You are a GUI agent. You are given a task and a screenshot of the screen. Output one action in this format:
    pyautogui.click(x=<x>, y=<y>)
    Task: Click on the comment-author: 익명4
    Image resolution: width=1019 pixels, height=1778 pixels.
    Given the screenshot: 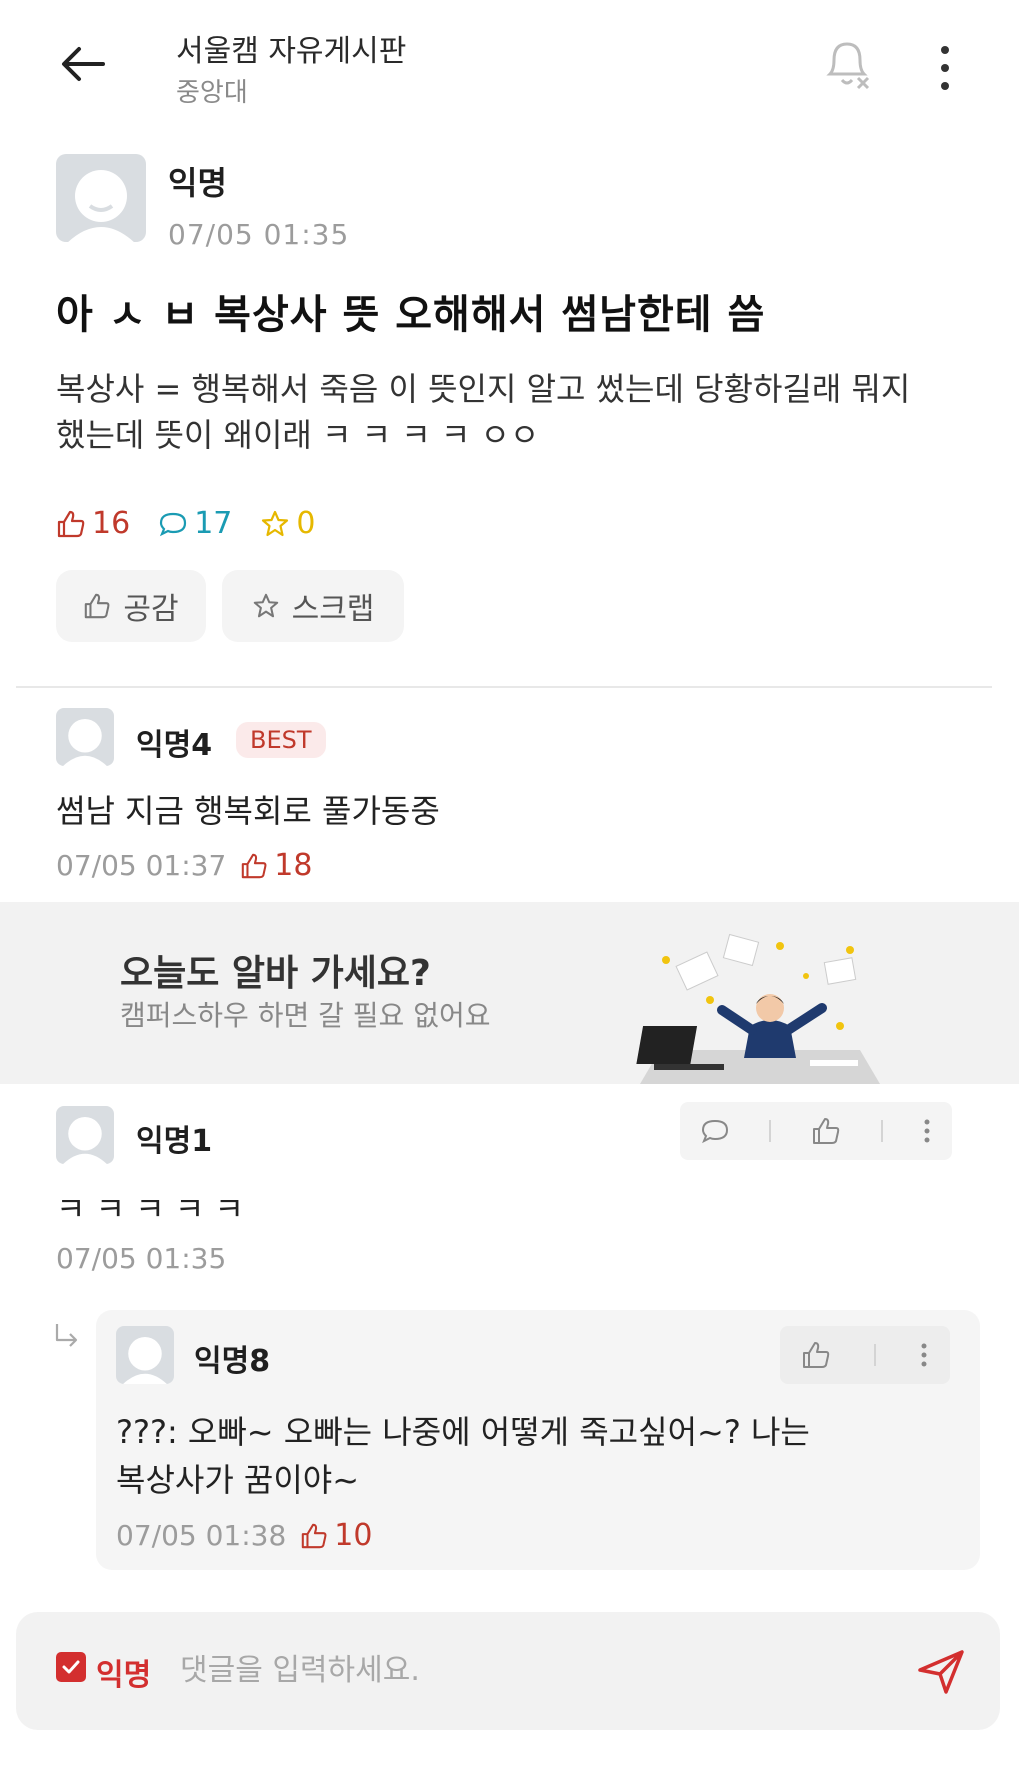 What is the action you would take?
    pyautogui.click(x=174, y=745)
    